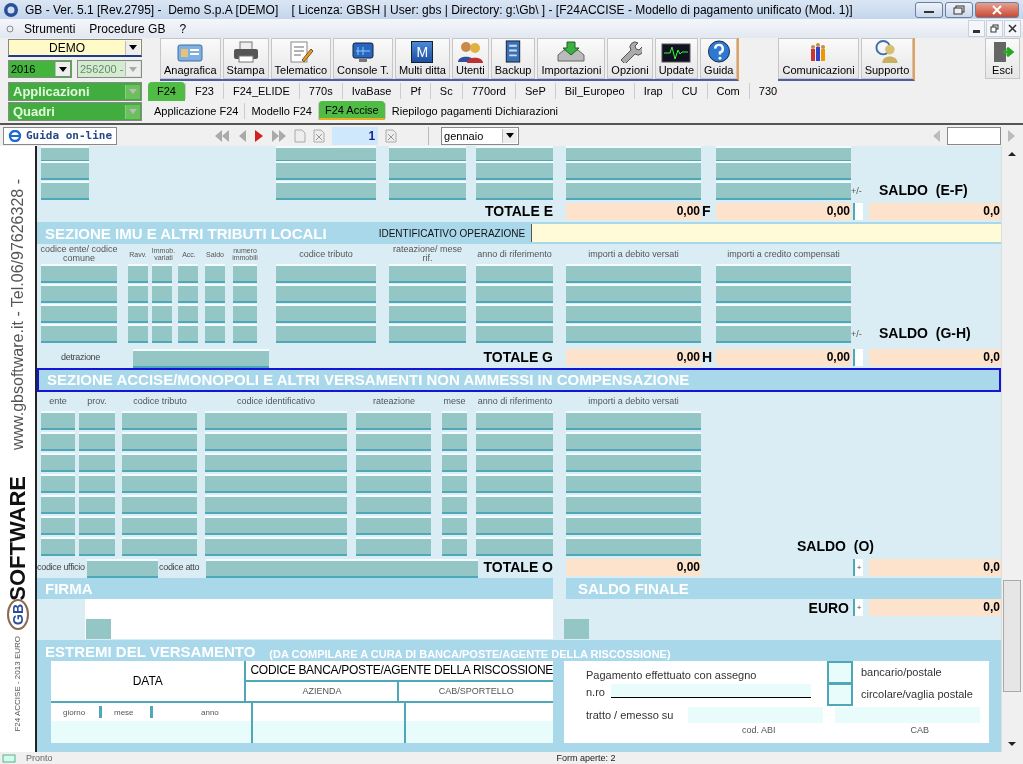  I want to click on euro-label: EURO, so click(828, 609).